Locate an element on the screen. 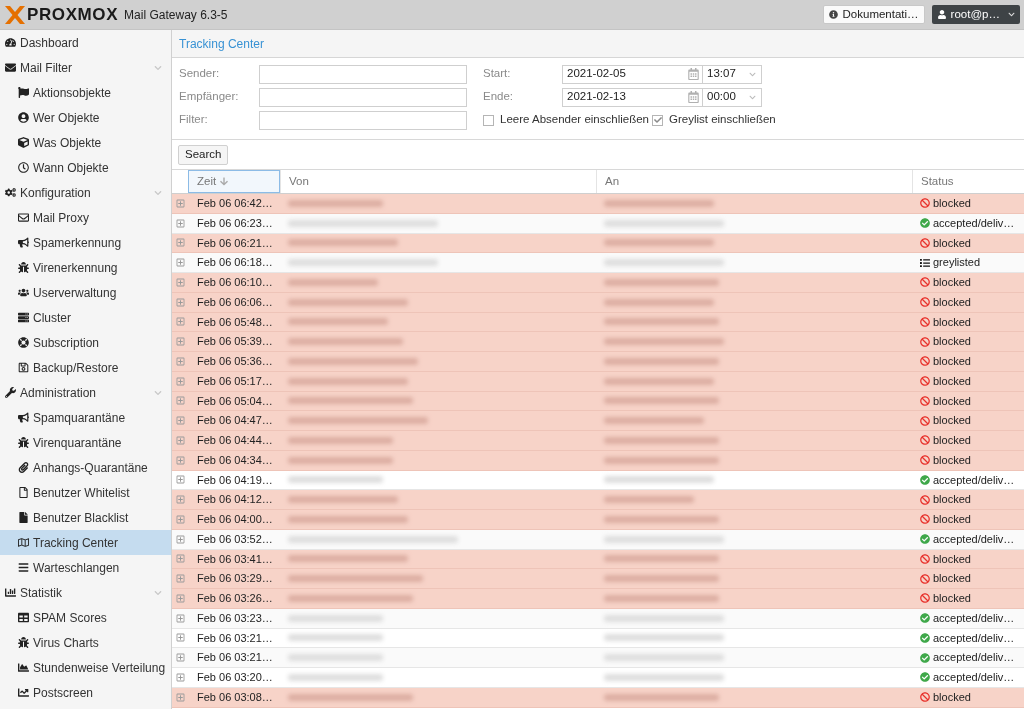  sidebar-item: Wann Objekte is located at coordinates (85, 167).